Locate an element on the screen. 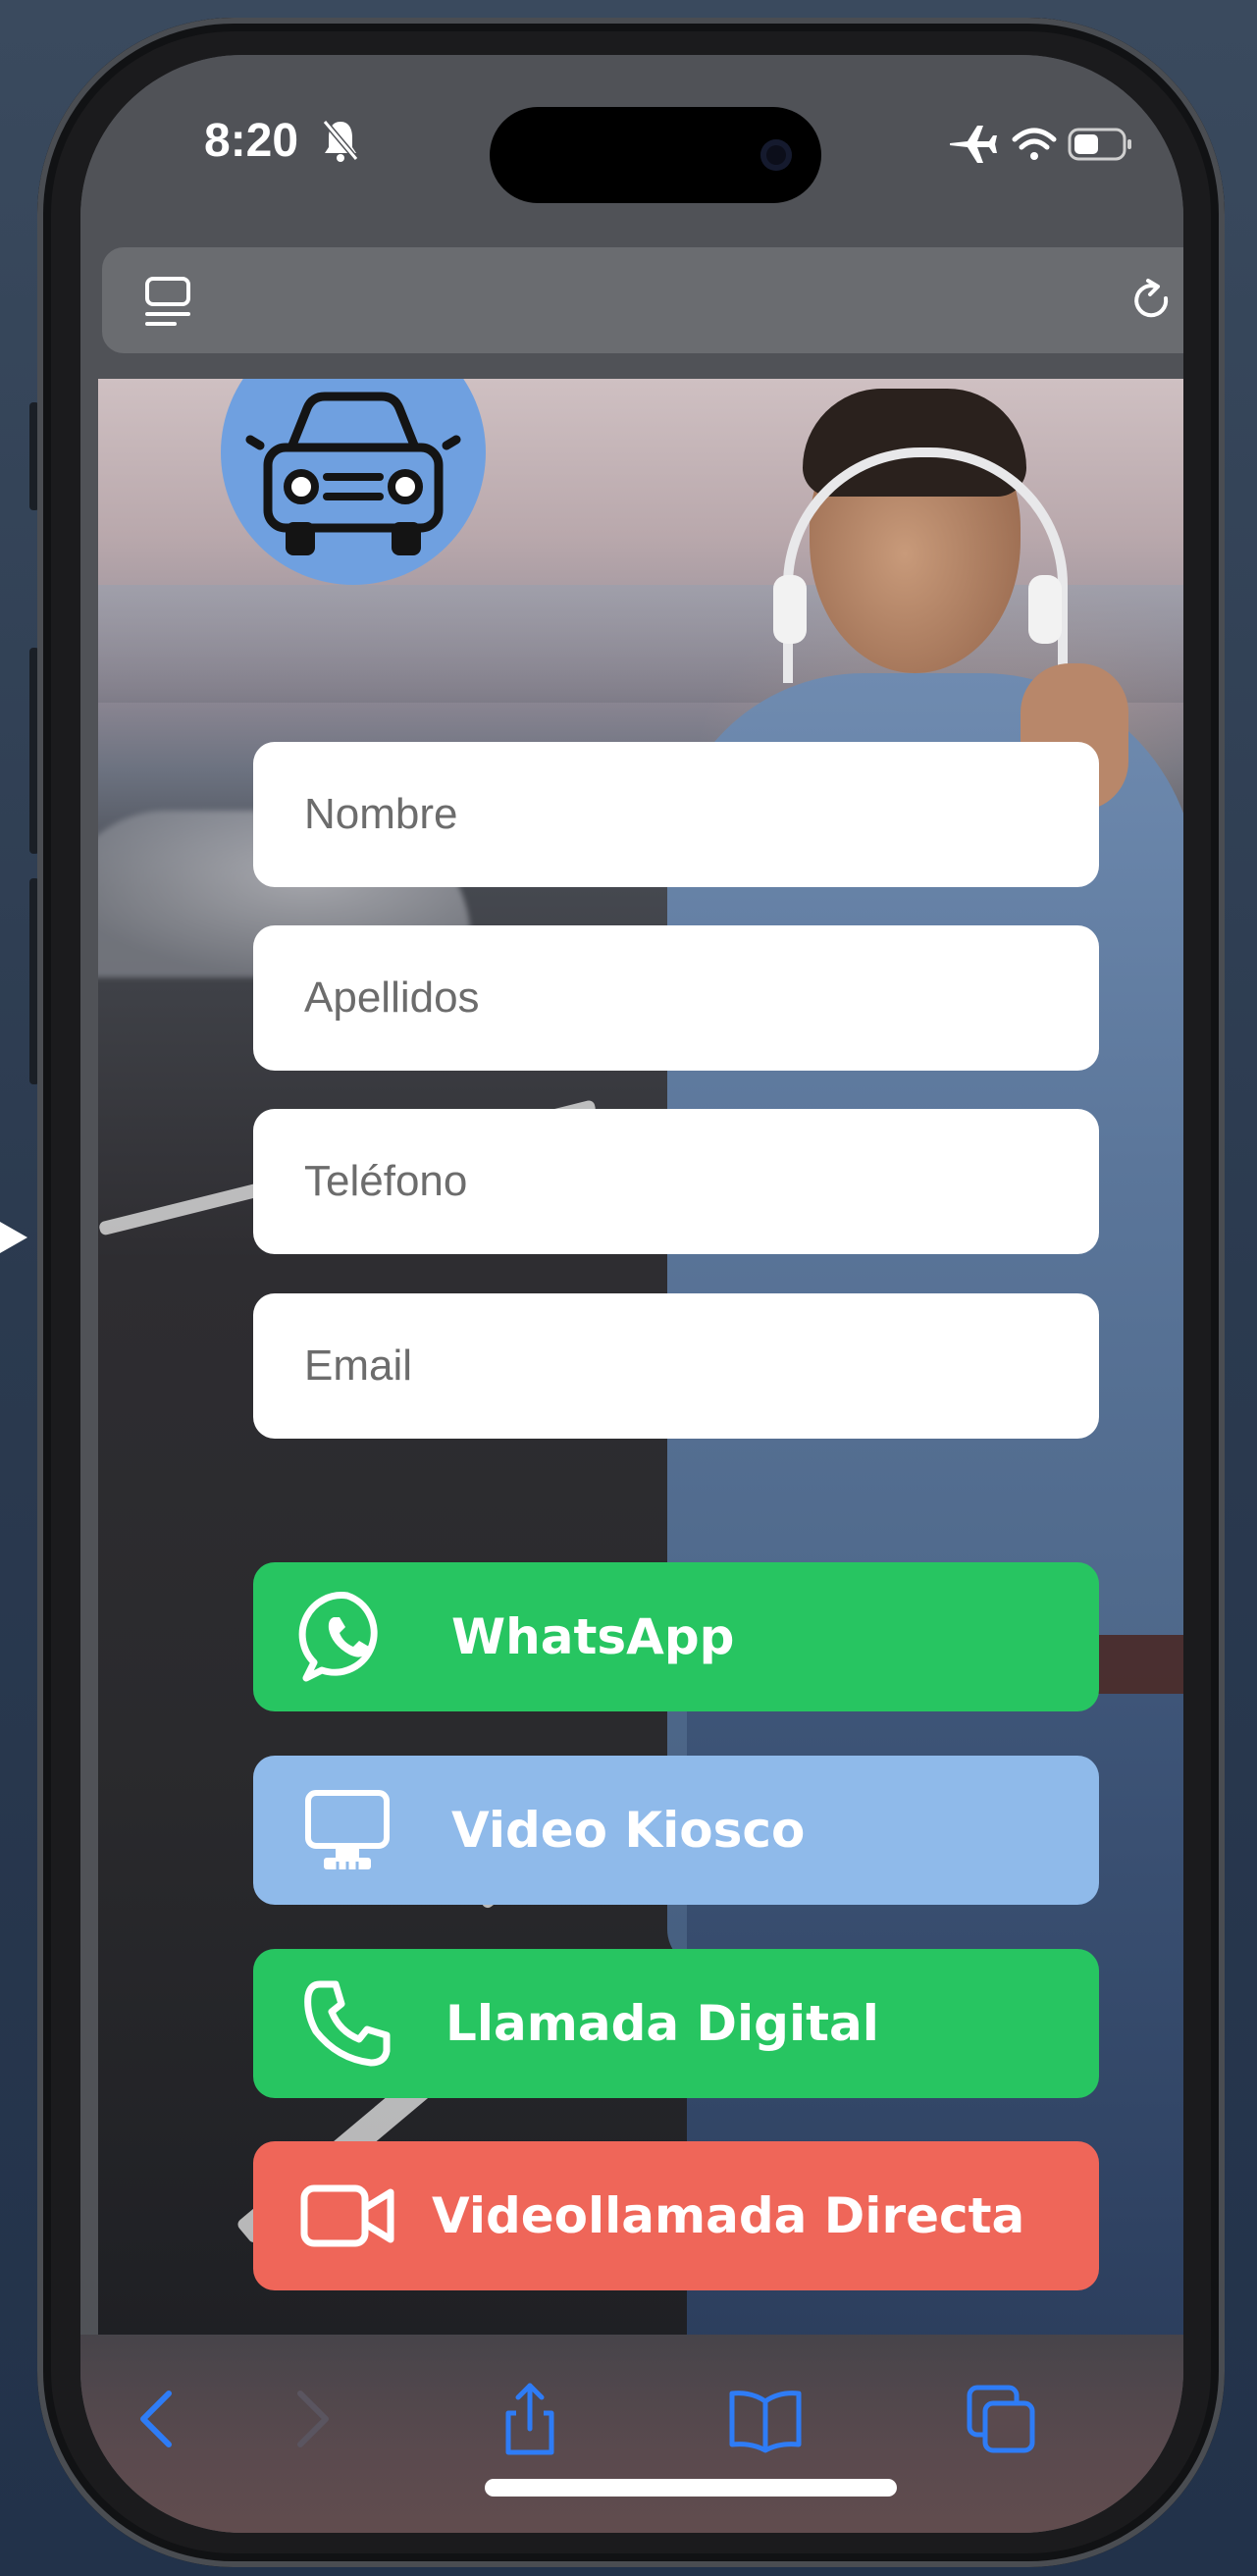 This screenshot has height=2576, width=1257. videollamada-directa-button: Videollamada Directa is located at coordinates (676, 2215).